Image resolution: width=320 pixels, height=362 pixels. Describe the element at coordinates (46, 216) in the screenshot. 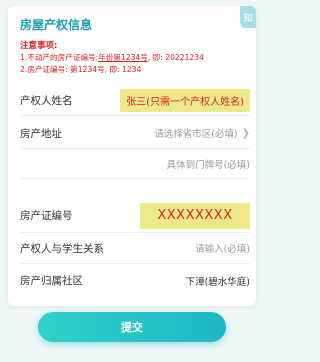

I see `cert-number-label: 房产证编号` at that location.